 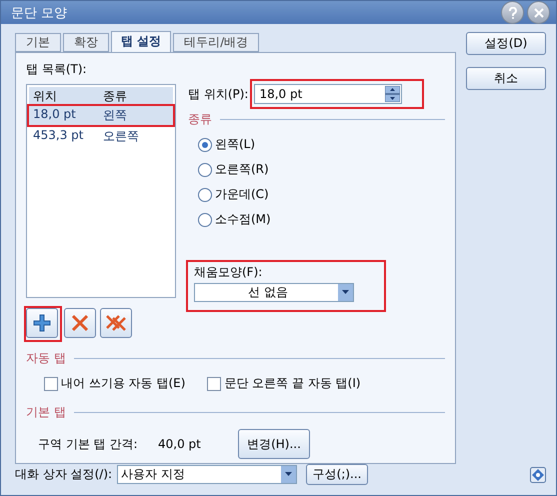 I want to click on column-header: 종류, so click(x=115, y=96).